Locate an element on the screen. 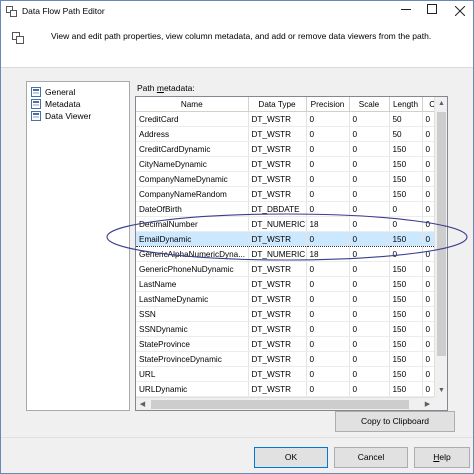 The height and width of the screenshot is (474, 474). scroll-left-icon: ◀ is located at coordinates (142, 404).